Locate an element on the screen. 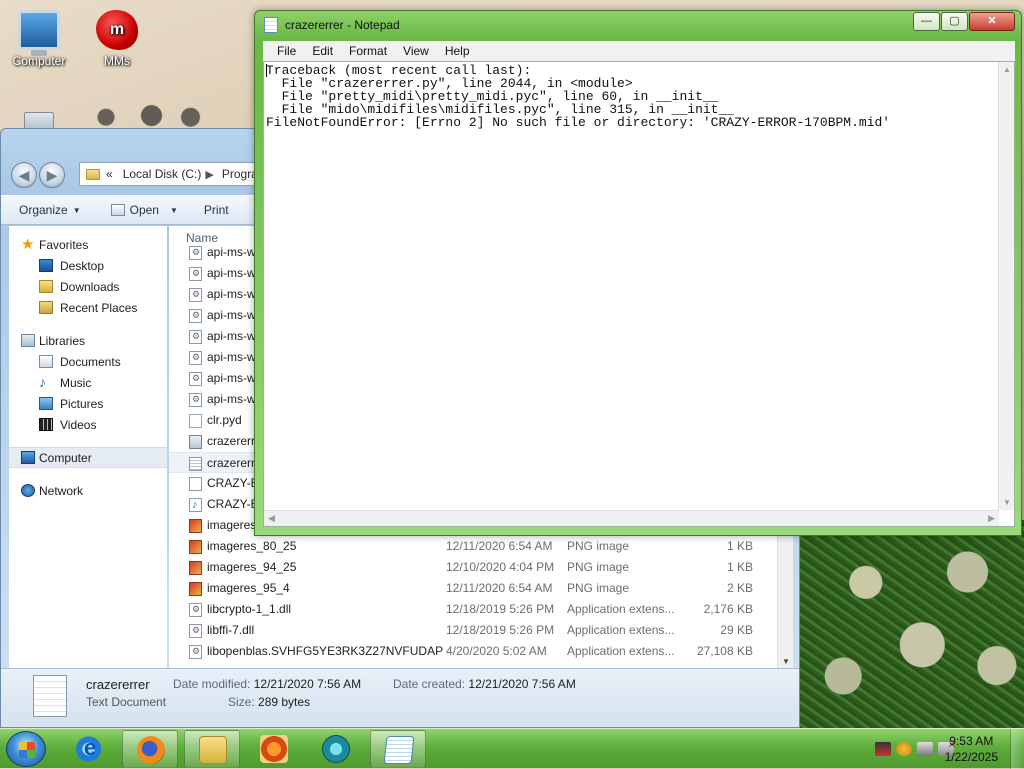 The image size is (1024, 769). nav-downloads: Downloads is located at coordinates (88, 286).